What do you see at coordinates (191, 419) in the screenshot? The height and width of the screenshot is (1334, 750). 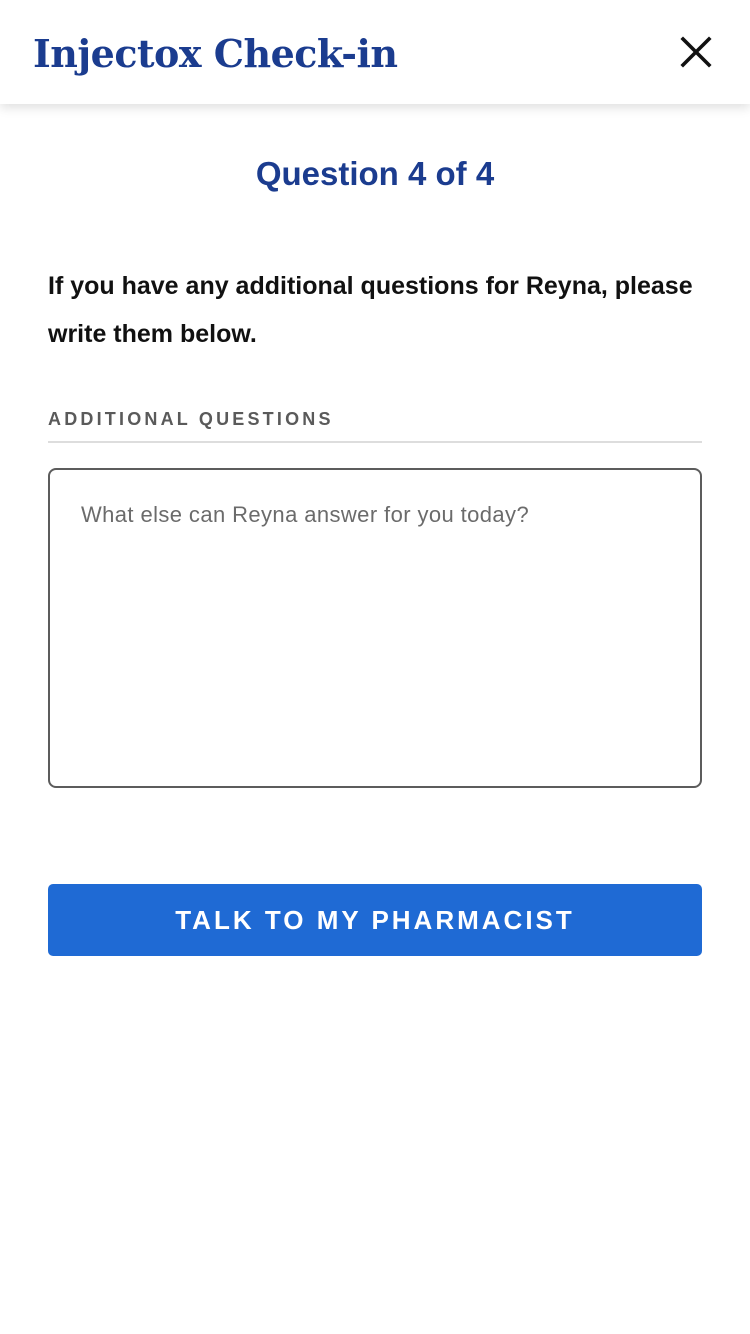 I see `additional-questions-label: ADDITIONAL QUESTIONS` at bounding box center [191, 419].